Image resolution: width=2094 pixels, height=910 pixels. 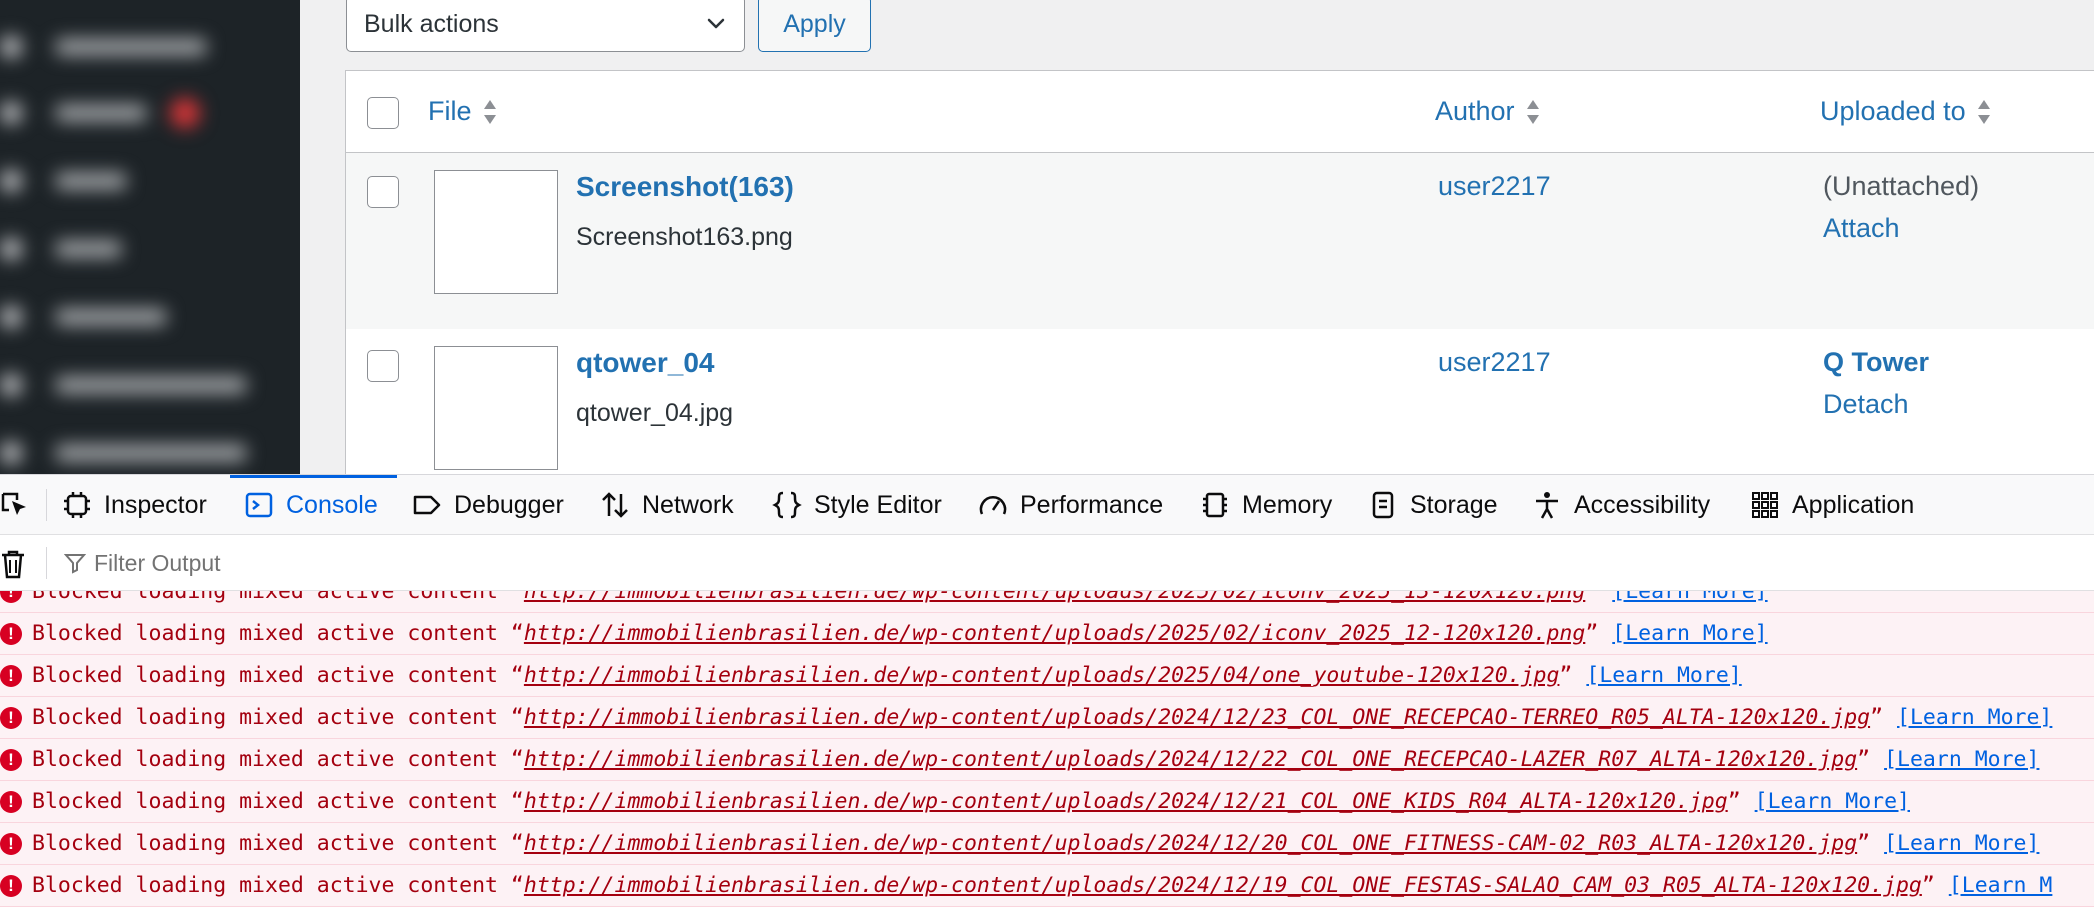 I want to click on bulk-actions-select: Bulk actions, so click(x=545, y=26).